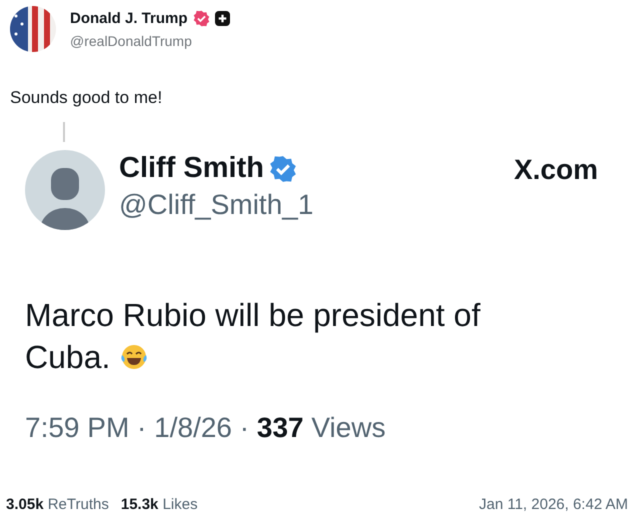 The image size is (634, 515). What do you see at coordinates (129, 18) in the screenshot?
I see `author-name: Donald J. Trump` at bounding box center [129, 18].